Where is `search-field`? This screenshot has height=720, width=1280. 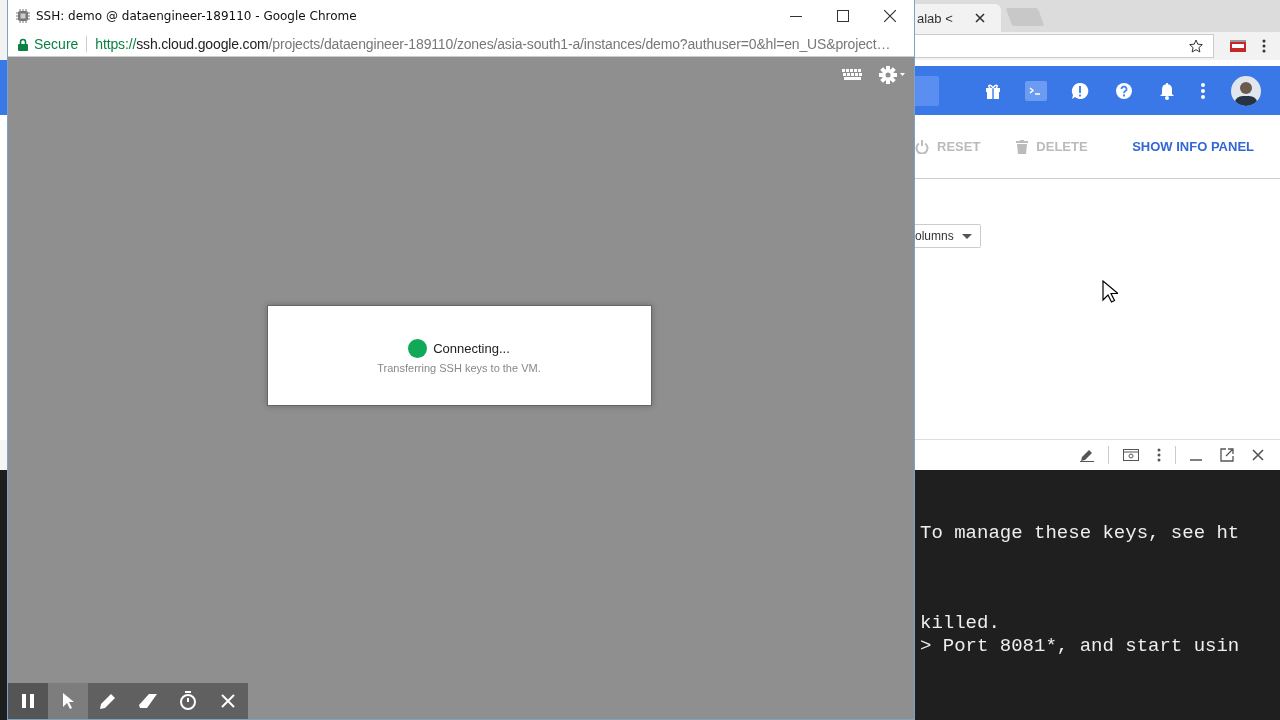 search-field is located at coordinates (927, 90).